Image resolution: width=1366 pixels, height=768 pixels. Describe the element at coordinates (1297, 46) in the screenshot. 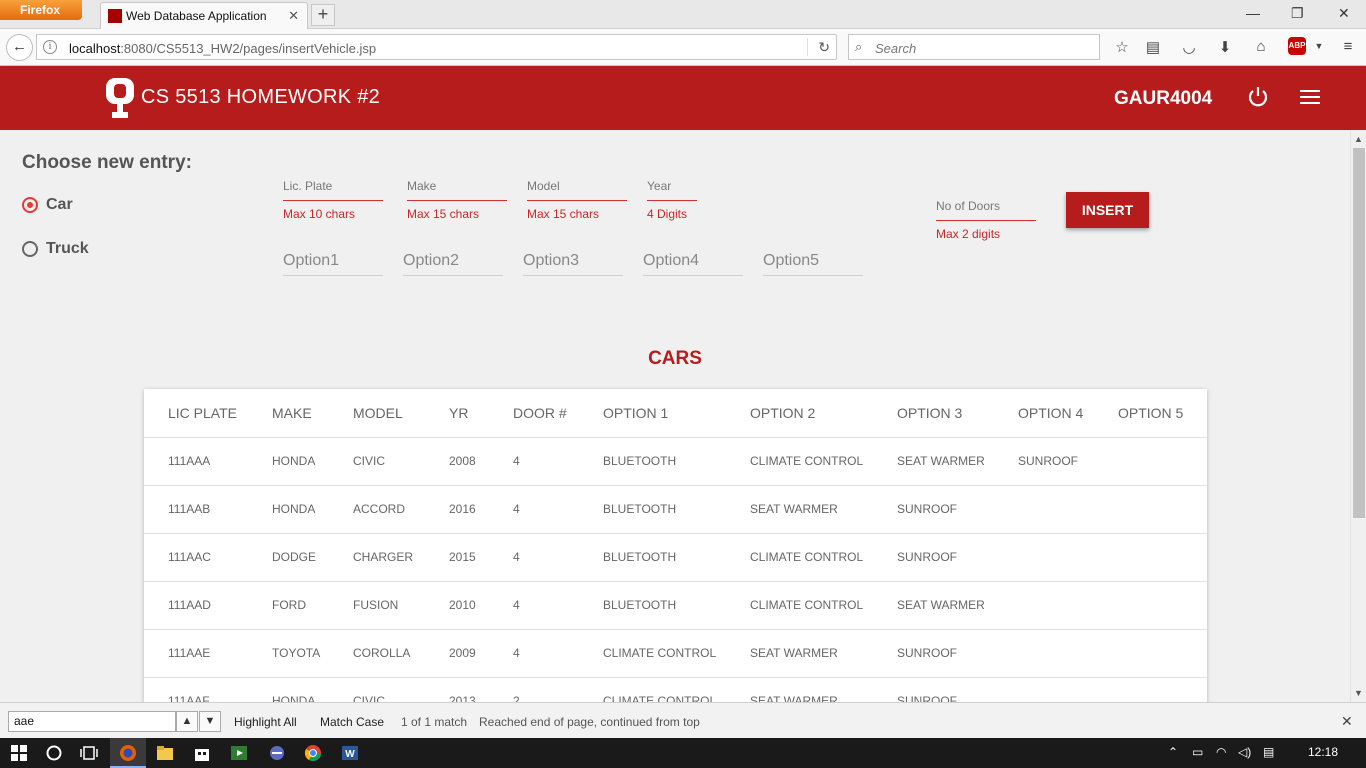

I see `adblock-icon: ABP` at that location.